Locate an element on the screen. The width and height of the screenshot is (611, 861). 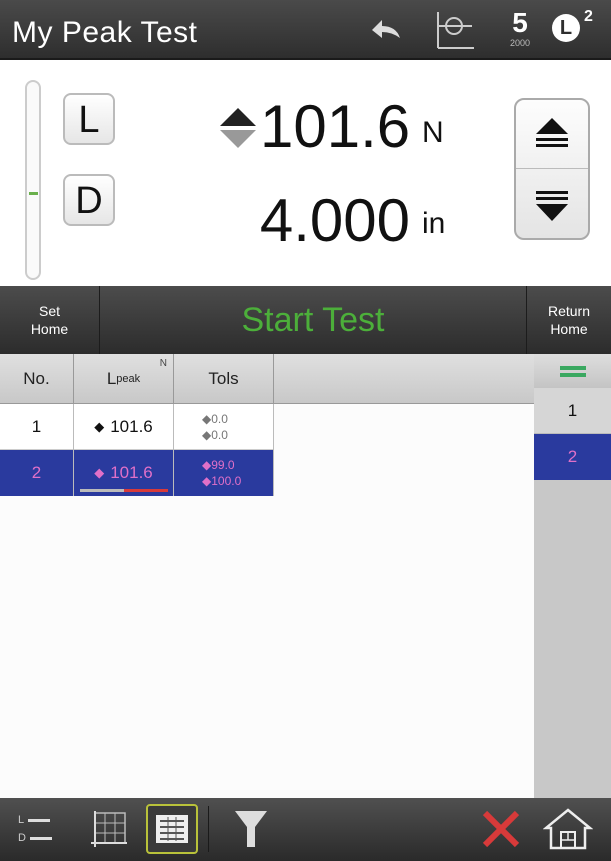
tolerance-bar is located at coordinates (124, 490).